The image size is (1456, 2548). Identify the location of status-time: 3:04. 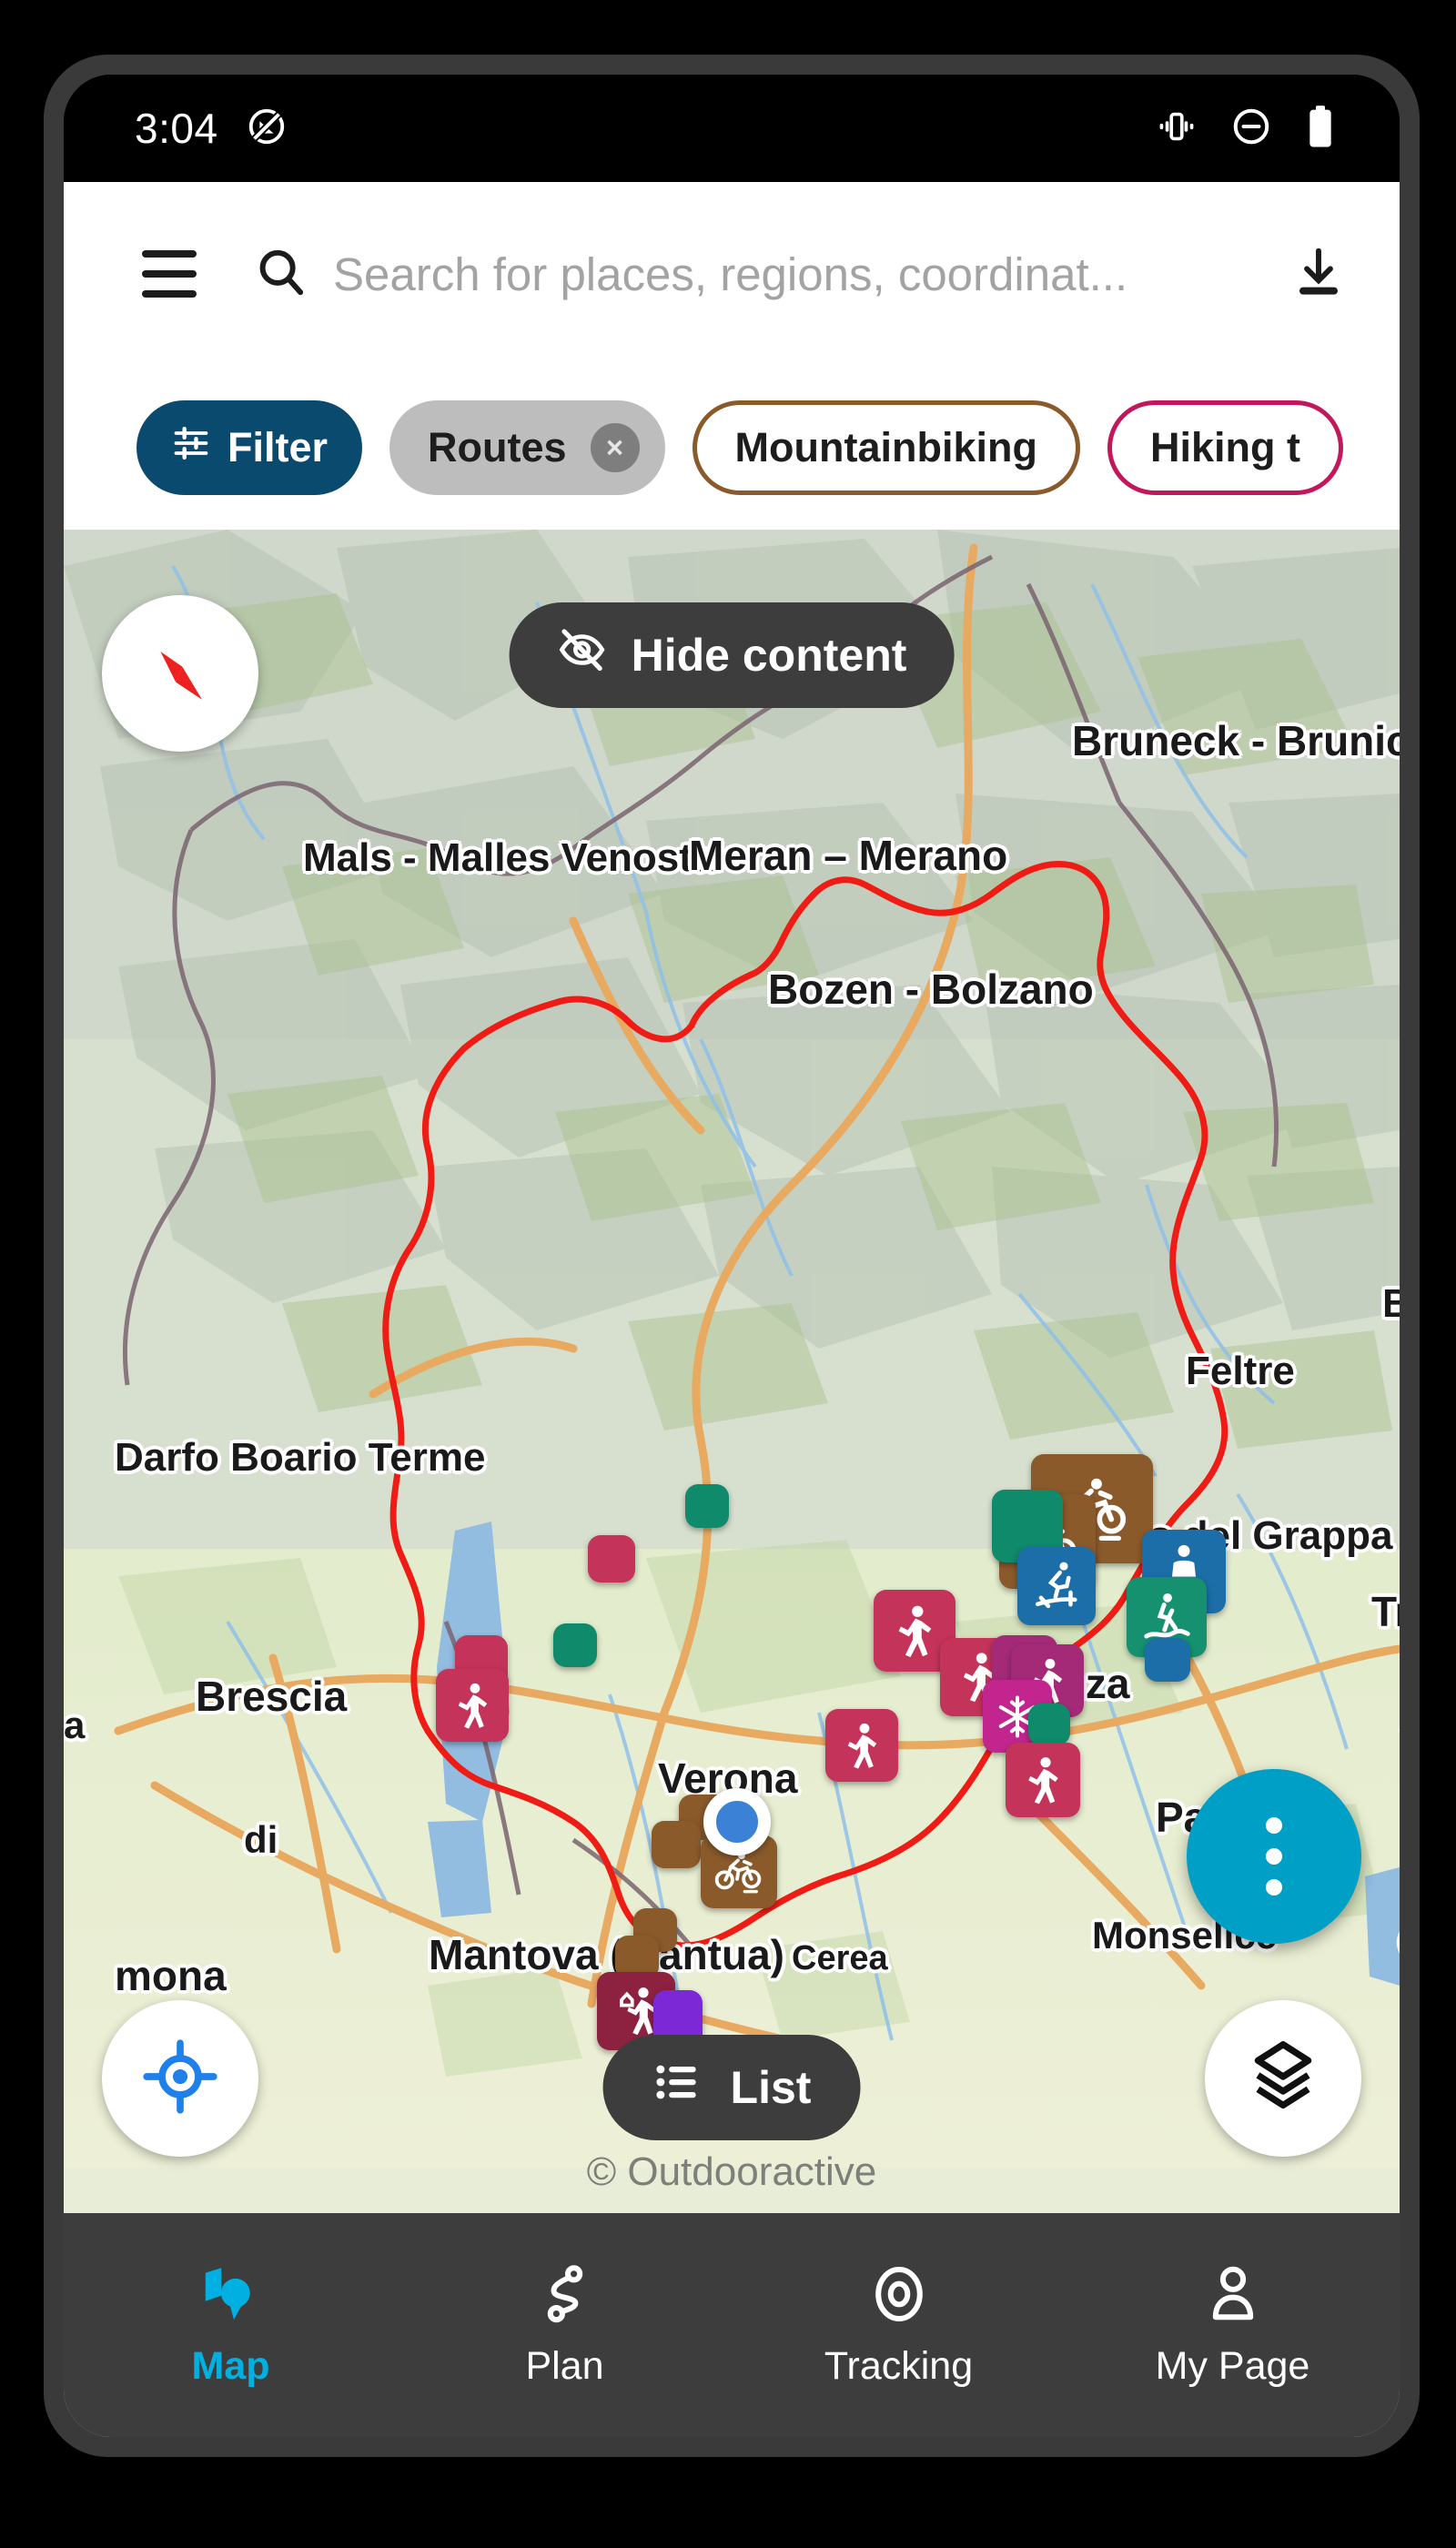
(177, 128).